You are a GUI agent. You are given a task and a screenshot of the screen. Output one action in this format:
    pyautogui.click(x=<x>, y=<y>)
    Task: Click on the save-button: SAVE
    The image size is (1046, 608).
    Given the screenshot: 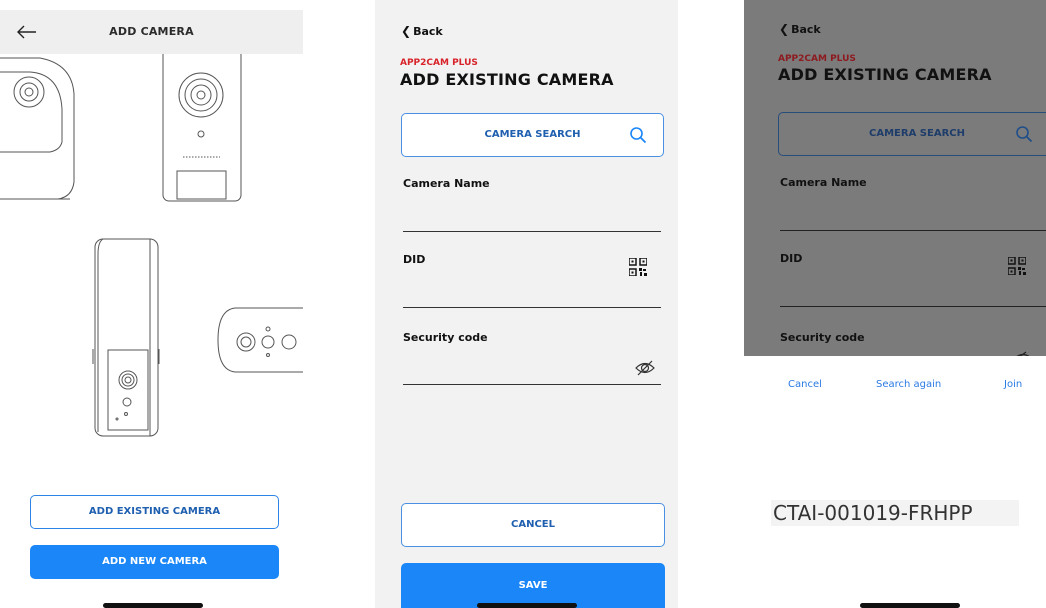 What is the action you would take?
    pyautogui.click(x=533, y=585)
    